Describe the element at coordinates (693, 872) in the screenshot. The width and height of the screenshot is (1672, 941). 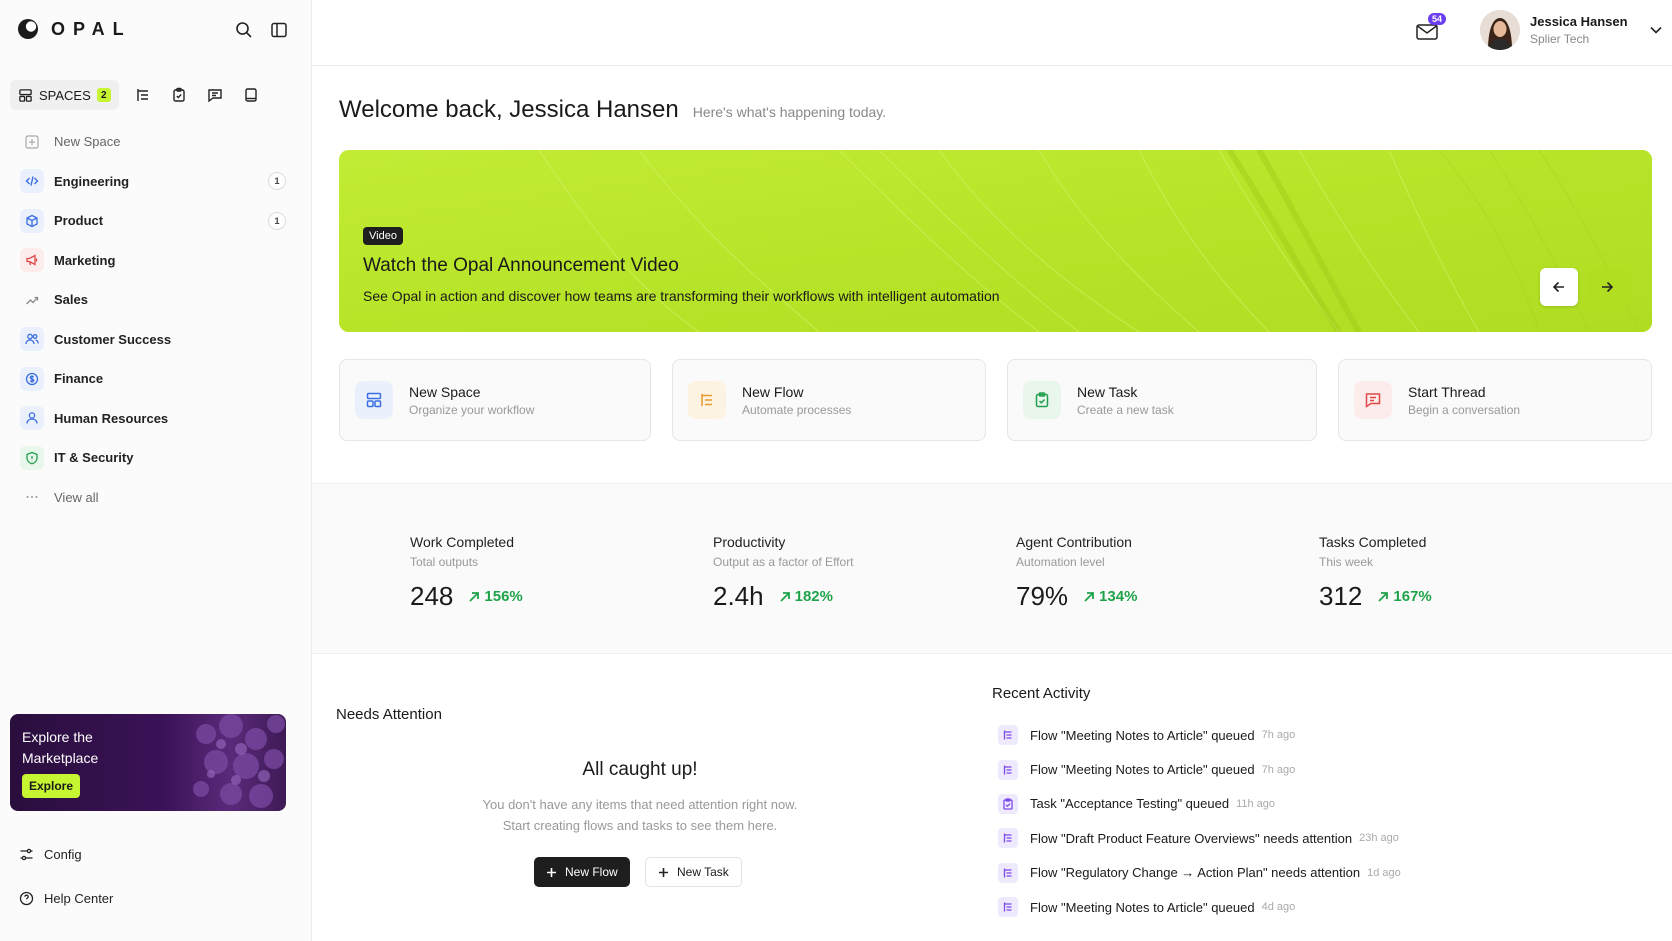
I see `new-task-button: New Task` at that location.